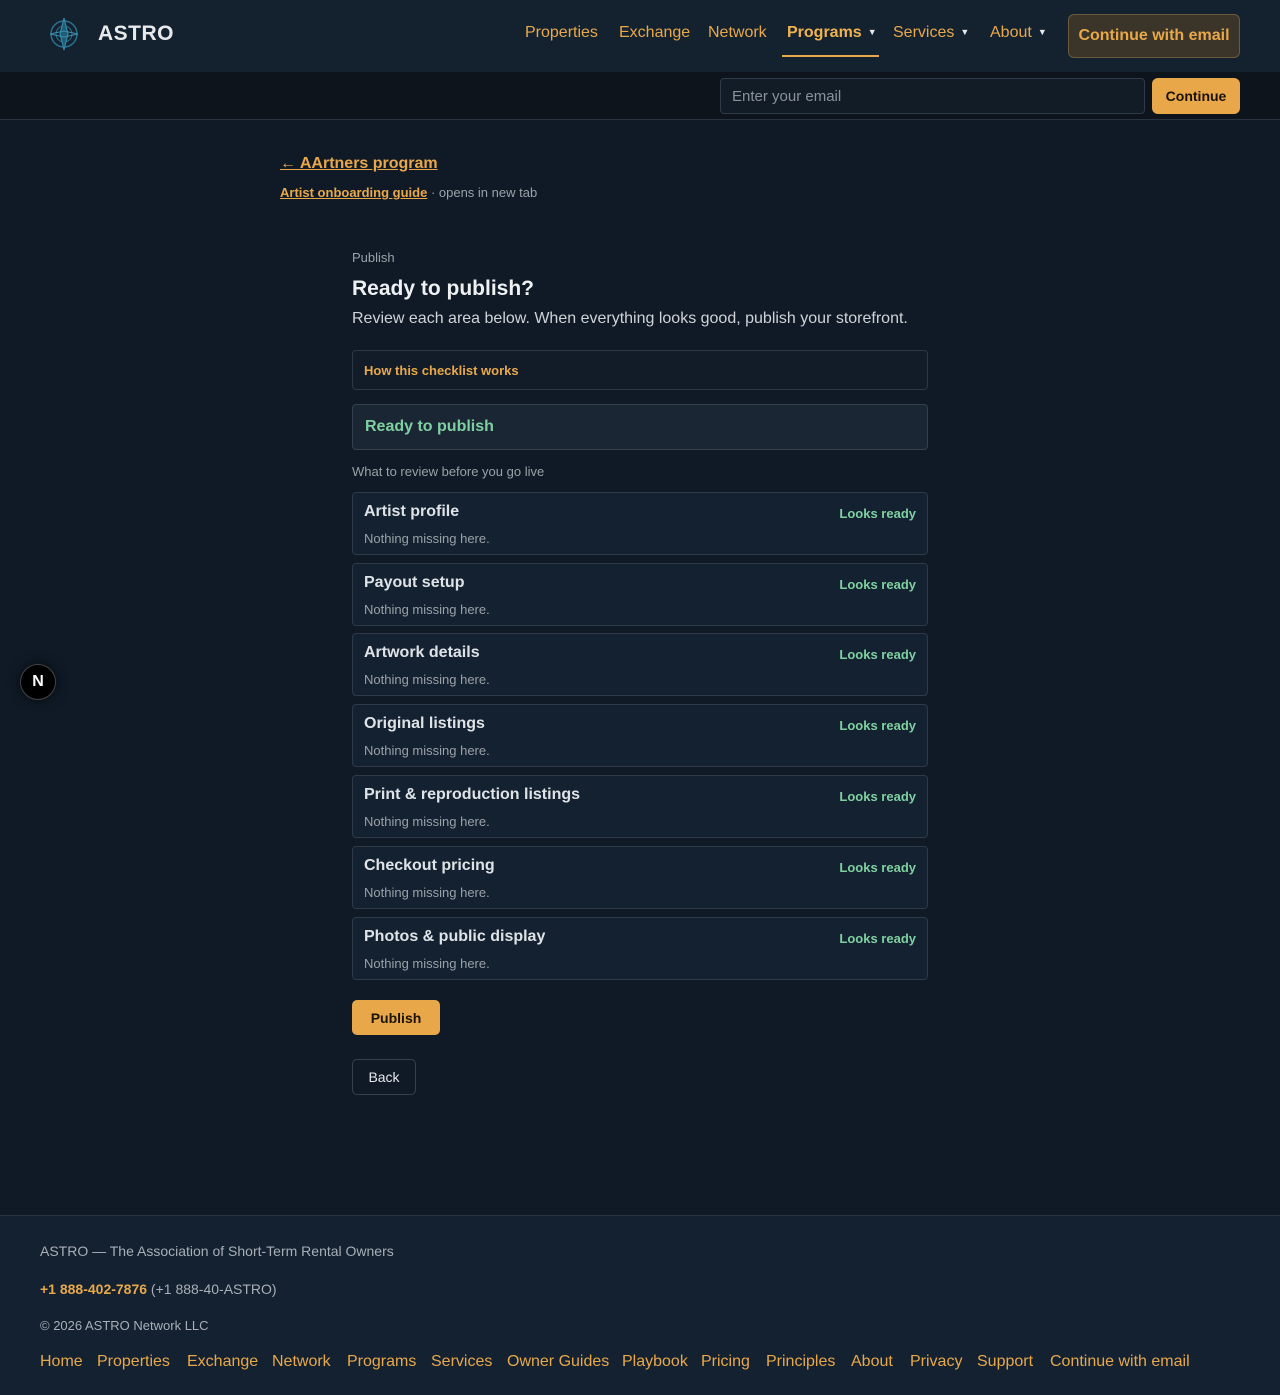  I want to click on review-section-label: What to review before you go live, so click(448, 471).